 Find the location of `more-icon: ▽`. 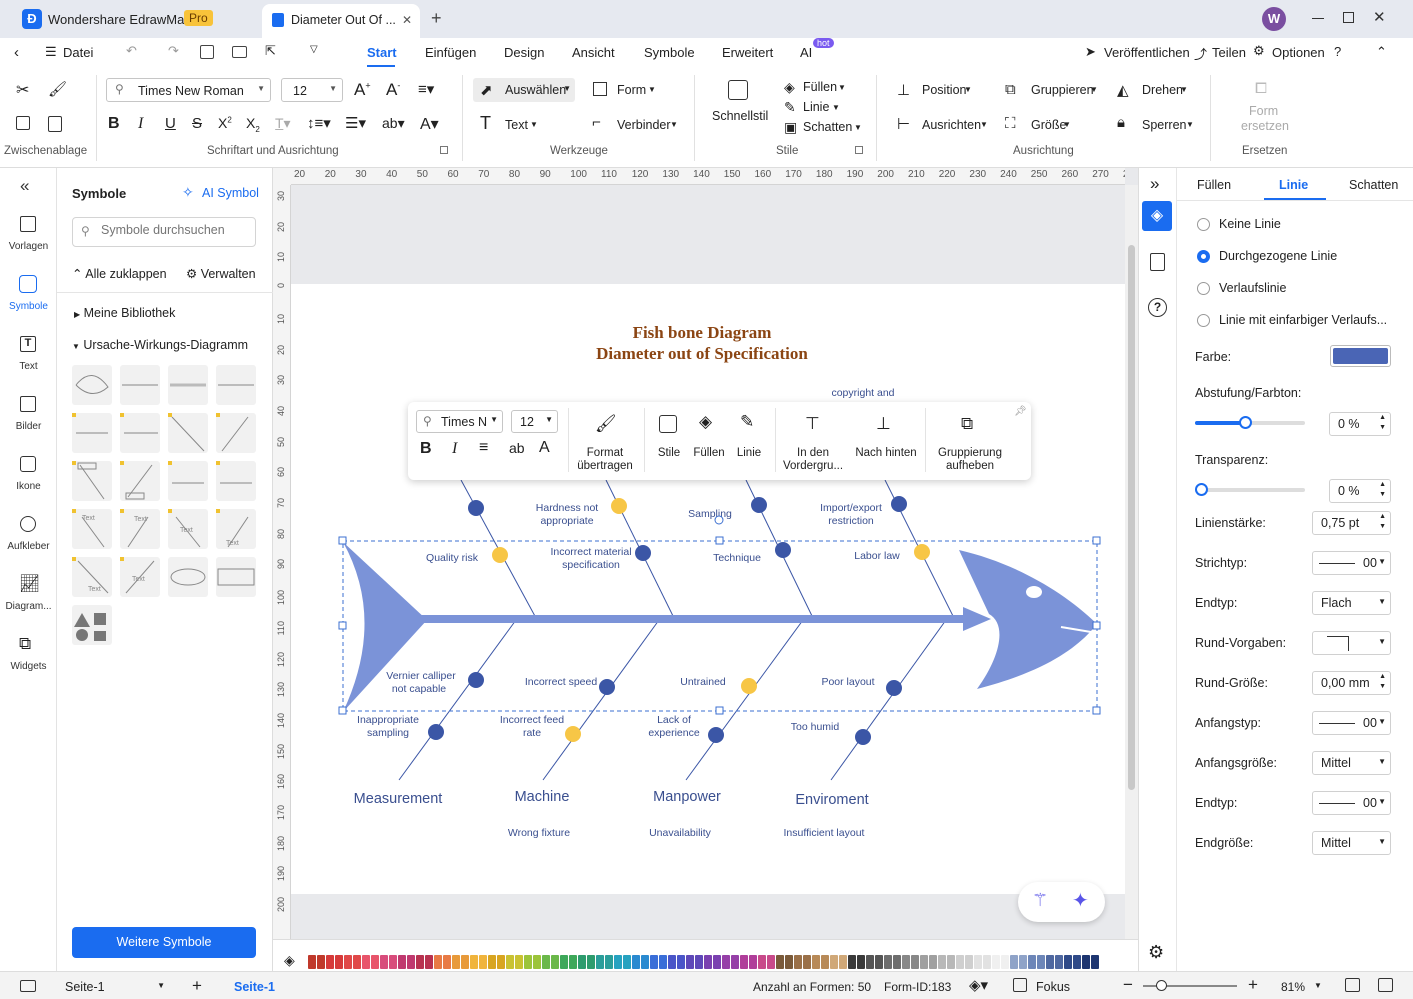

more-icon: ▽ is located at coordinates (314, 49).